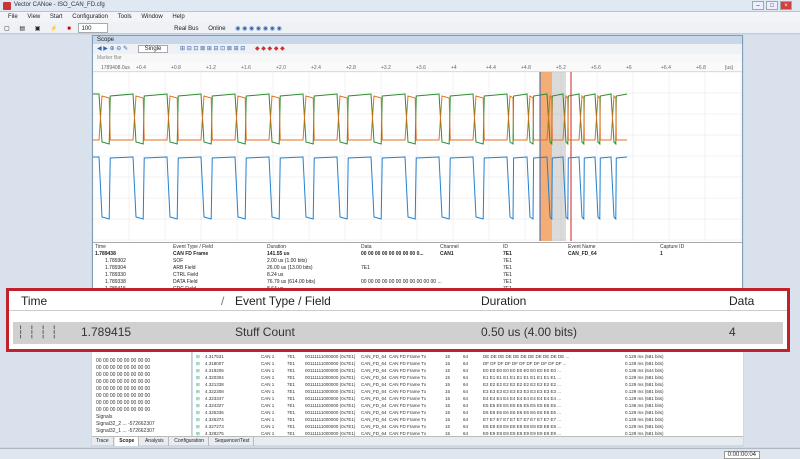 This screenshot has height=459, width=800. What do you see at coordinates (772, 5) in the screenshot?
I see `maximize-button: □` at bounding box center [772, 5].